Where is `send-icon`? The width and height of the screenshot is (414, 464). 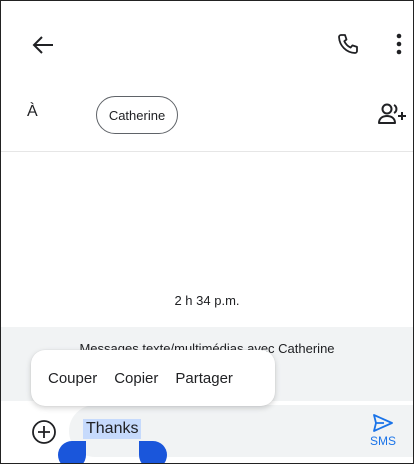
send-icon is located at coordinates (383, 423).